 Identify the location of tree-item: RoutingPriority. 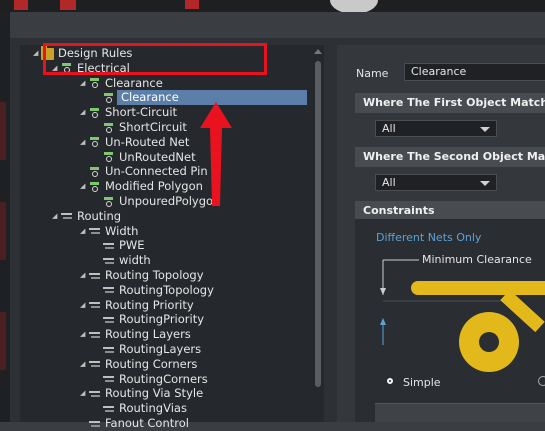
(152, 319).